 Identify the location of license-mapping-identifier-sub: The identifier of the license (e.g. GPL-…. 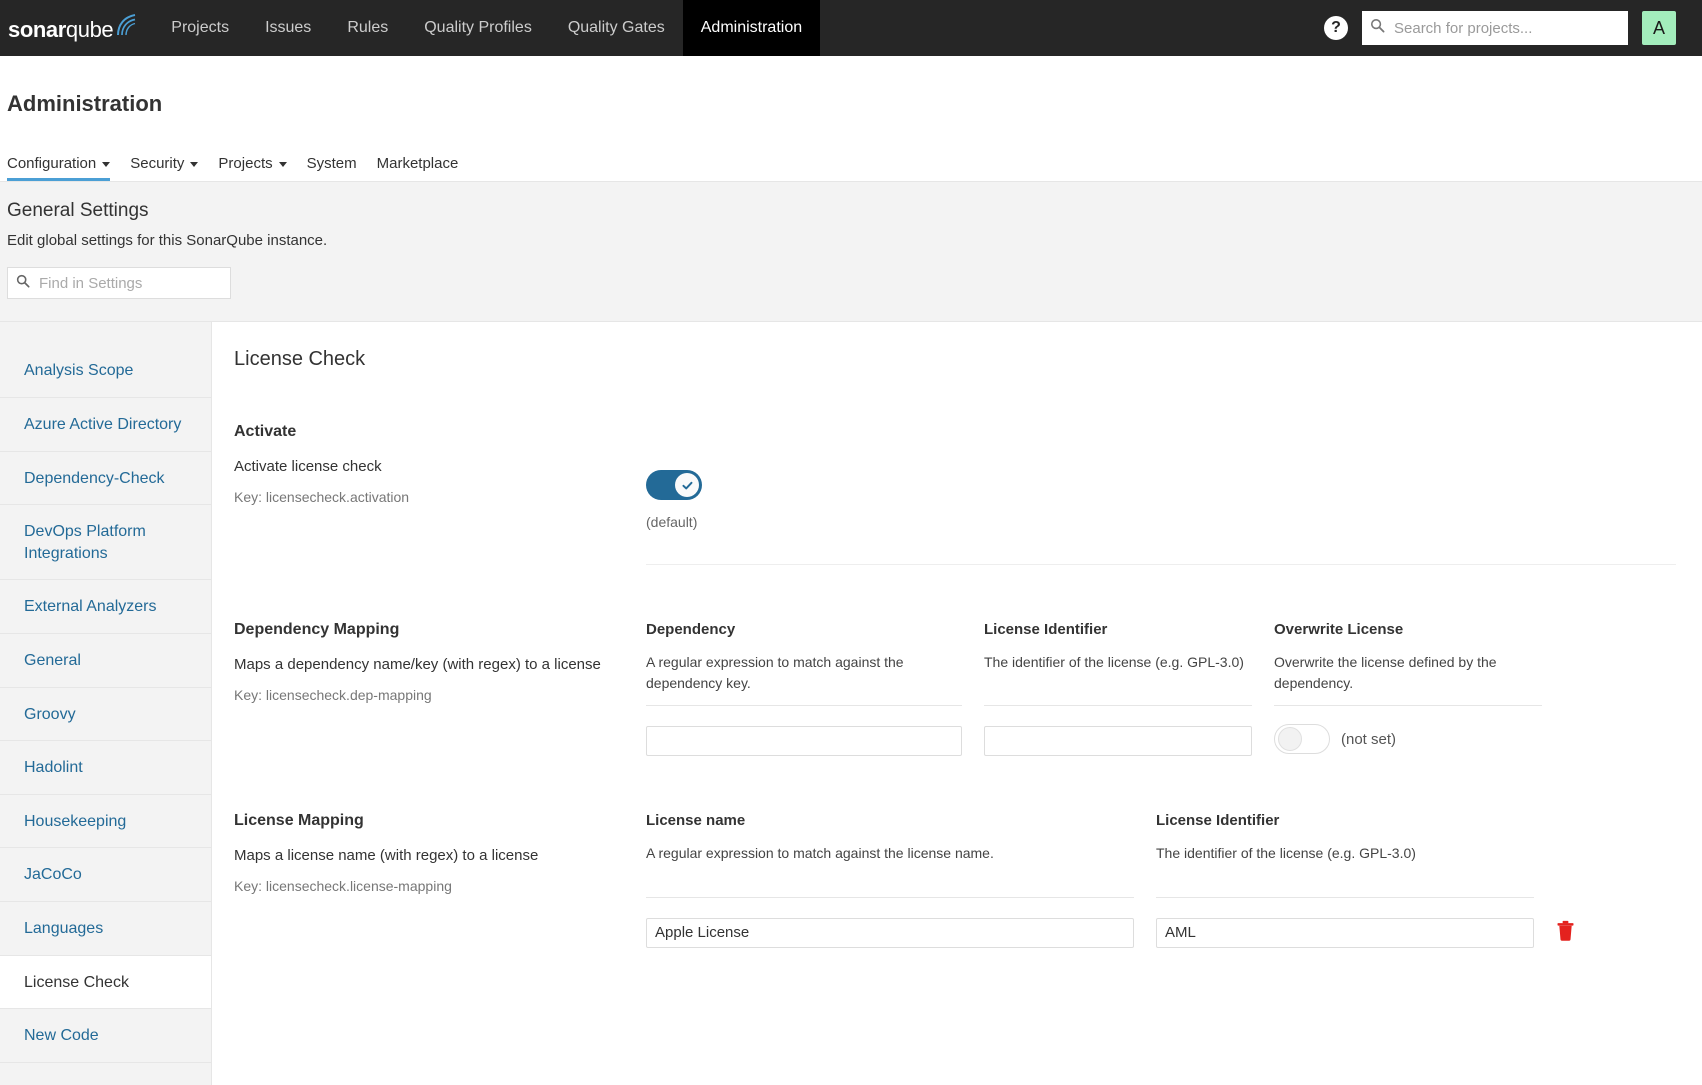
(1286, 853).